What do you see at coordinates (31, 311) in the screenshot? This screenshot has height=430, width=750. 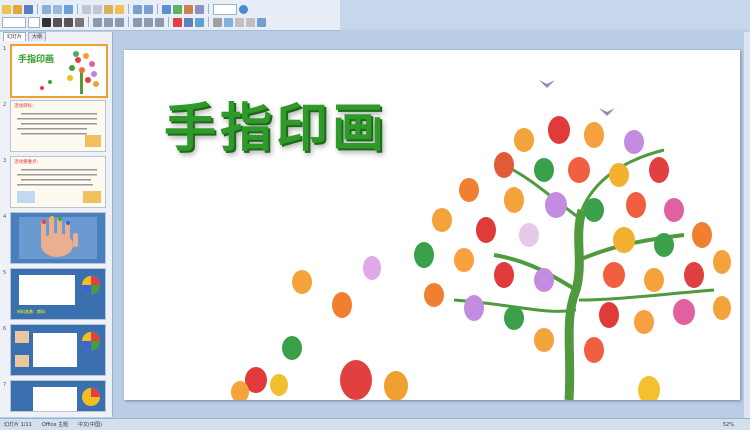 I see `thumbnail-caption: 材料准备：颜料` at bounding box center [31, 311].